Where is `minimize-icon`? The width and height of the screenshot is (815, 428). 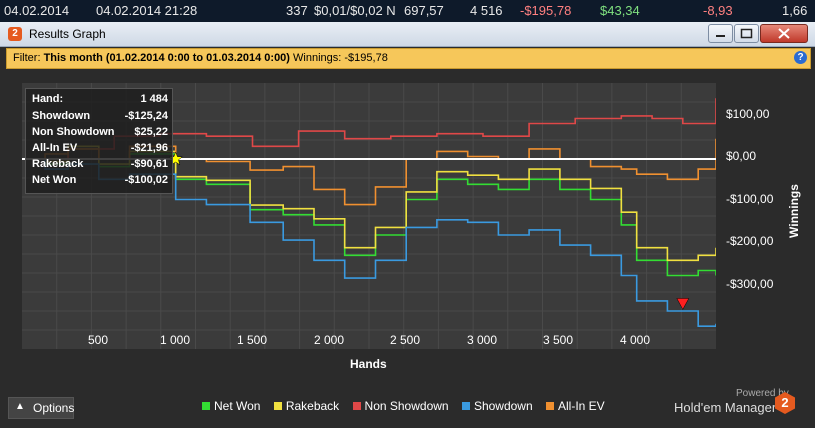 minimize-icon is located at coordinates (720, 36).